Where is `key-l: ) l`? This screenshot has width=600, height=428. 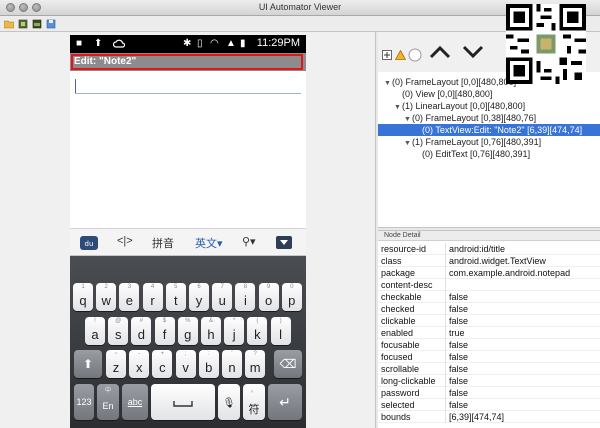
key-l: ) l is located at coordinates (280, 331).